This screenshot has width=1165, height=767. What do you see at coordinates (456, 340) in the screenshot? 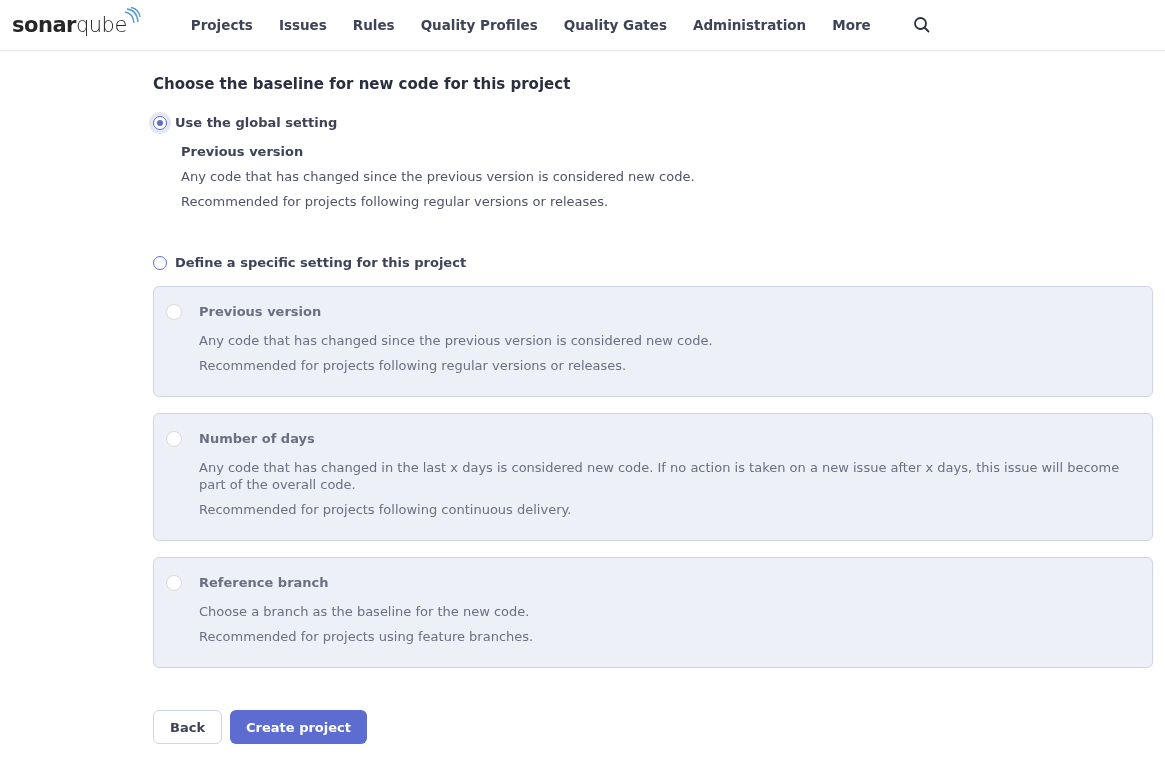
I see `card-description: Any code that has changed since the previous version is considered new code.` at bounding box center [456, 340].